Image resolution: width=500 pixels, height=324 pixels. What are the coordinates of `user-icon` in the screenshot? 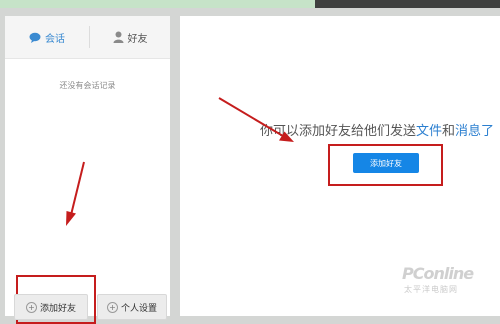 It's located at (118, 37).